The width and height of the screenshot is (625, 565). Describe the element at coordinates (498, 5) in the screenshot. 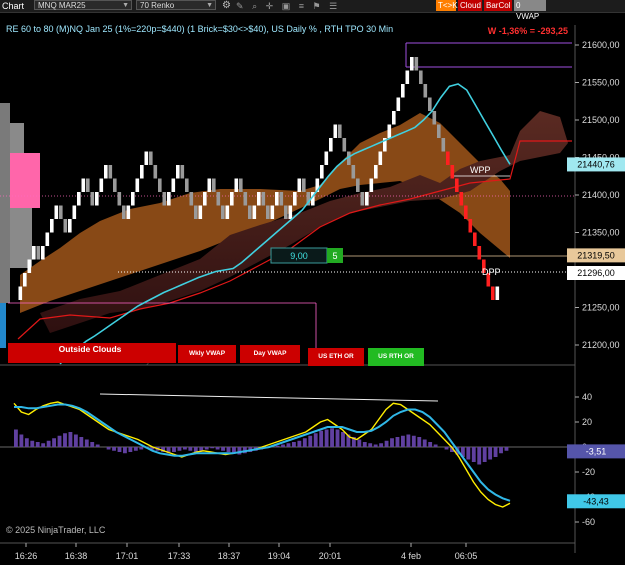

I see `barcol-toggle-button: BarCol` at that location.